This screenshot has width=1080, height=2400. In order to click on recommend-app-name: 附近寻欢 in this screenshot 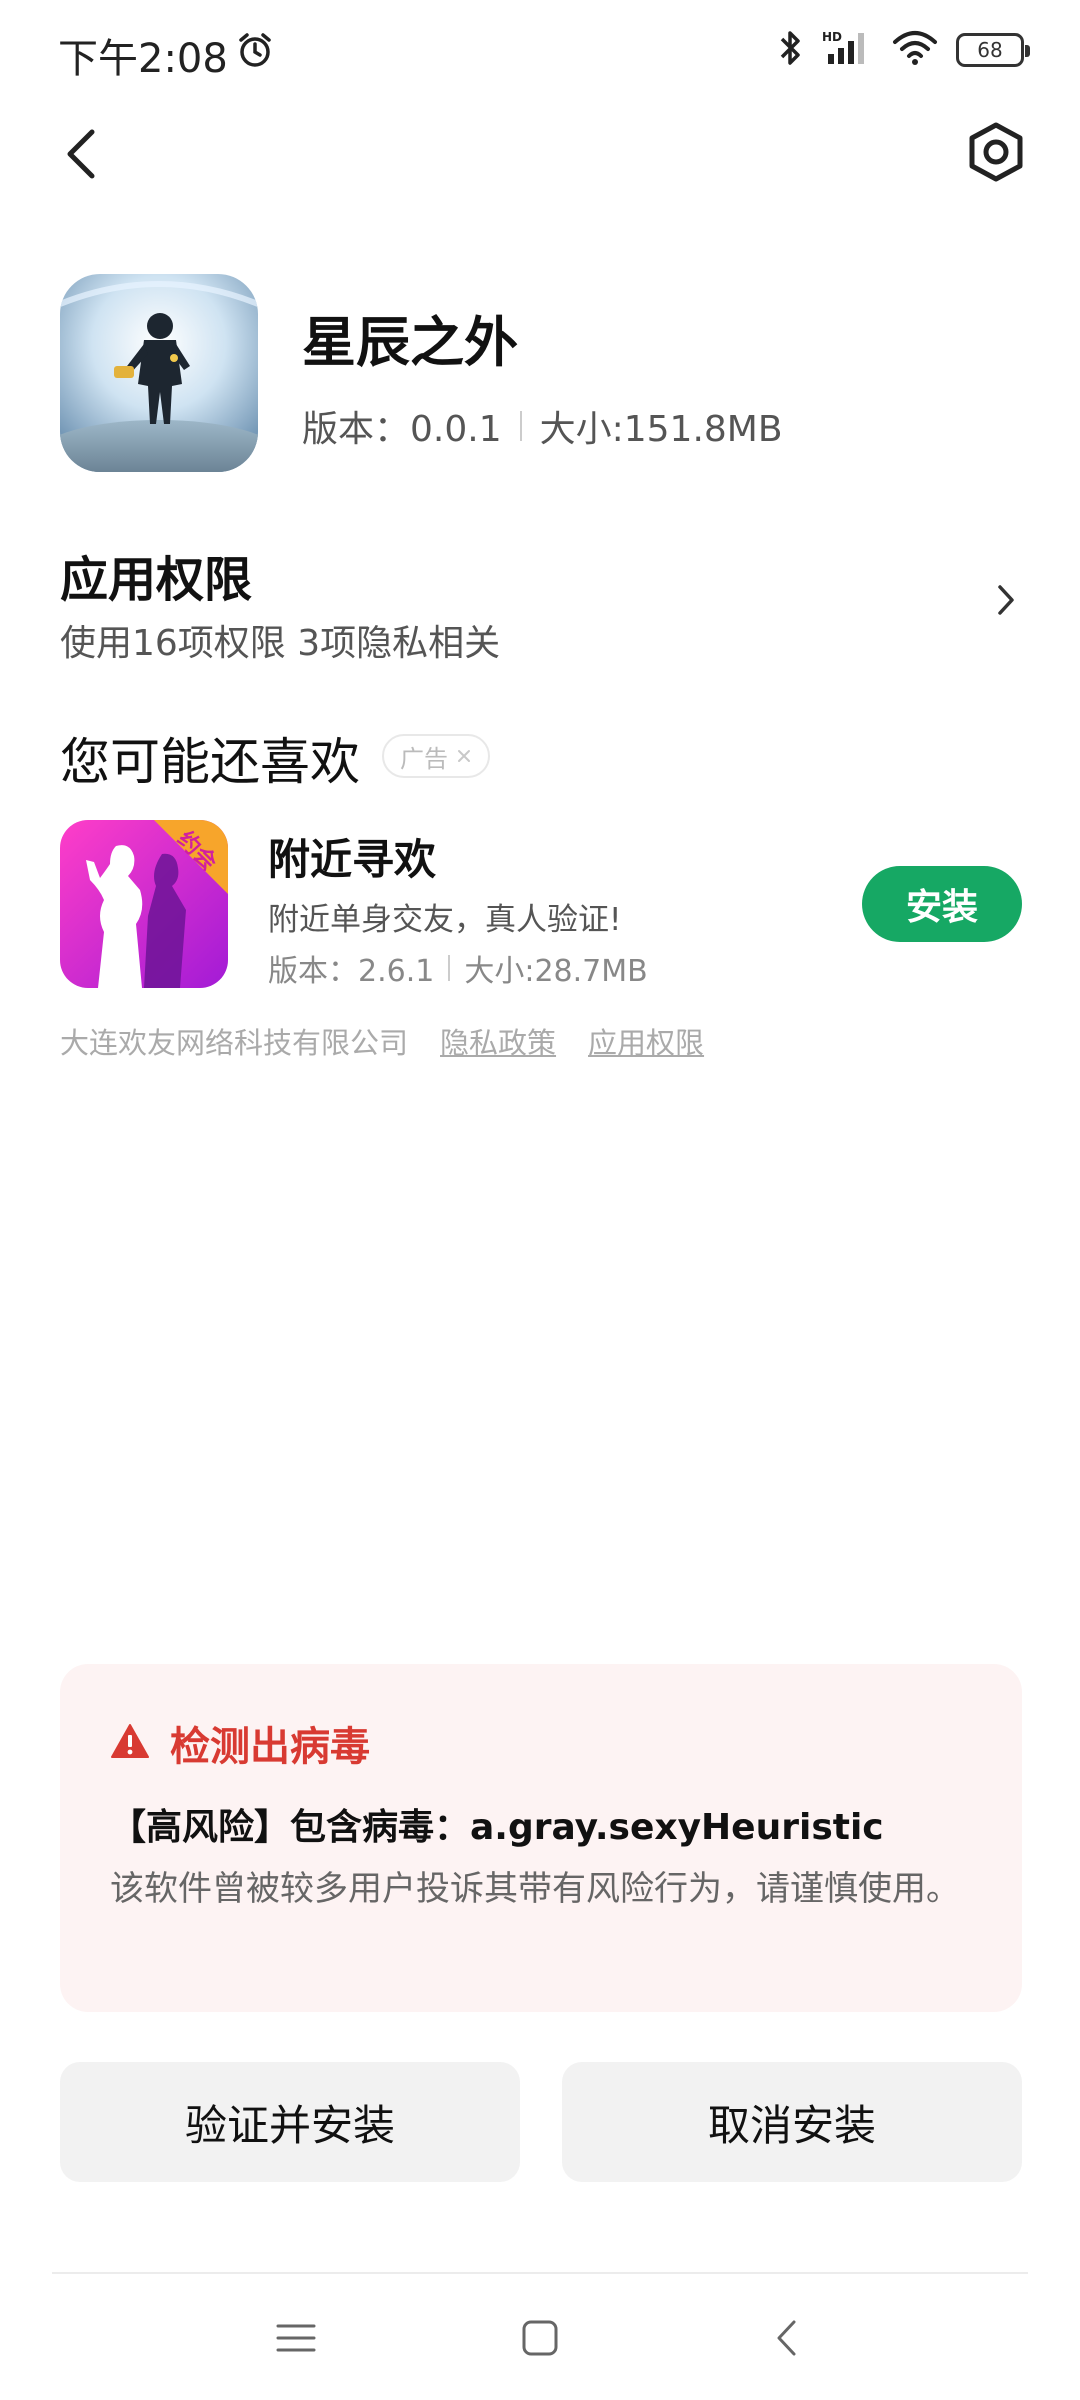, I will do `click(352, 859)`.